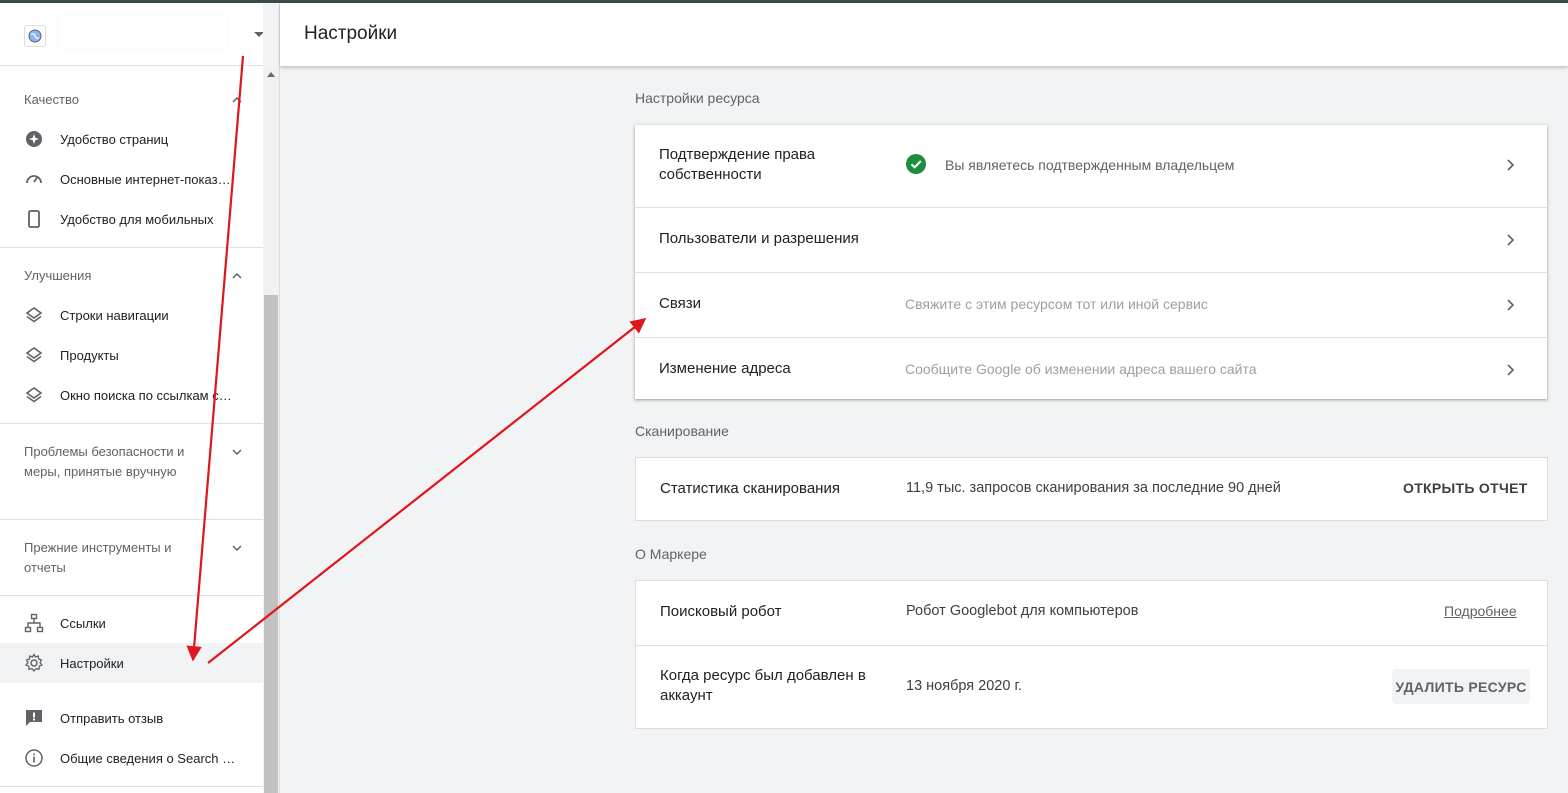 This screenshot has width=1568, height=793. I want to click on verified-check-icon, so click(916, 164).